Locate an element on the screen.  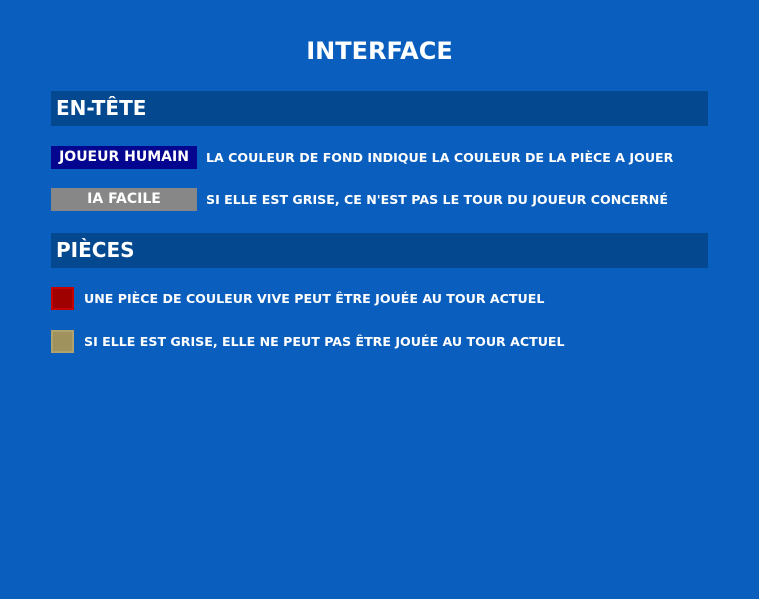
inactive-piece-swatch is located at coordinates (62, 341).